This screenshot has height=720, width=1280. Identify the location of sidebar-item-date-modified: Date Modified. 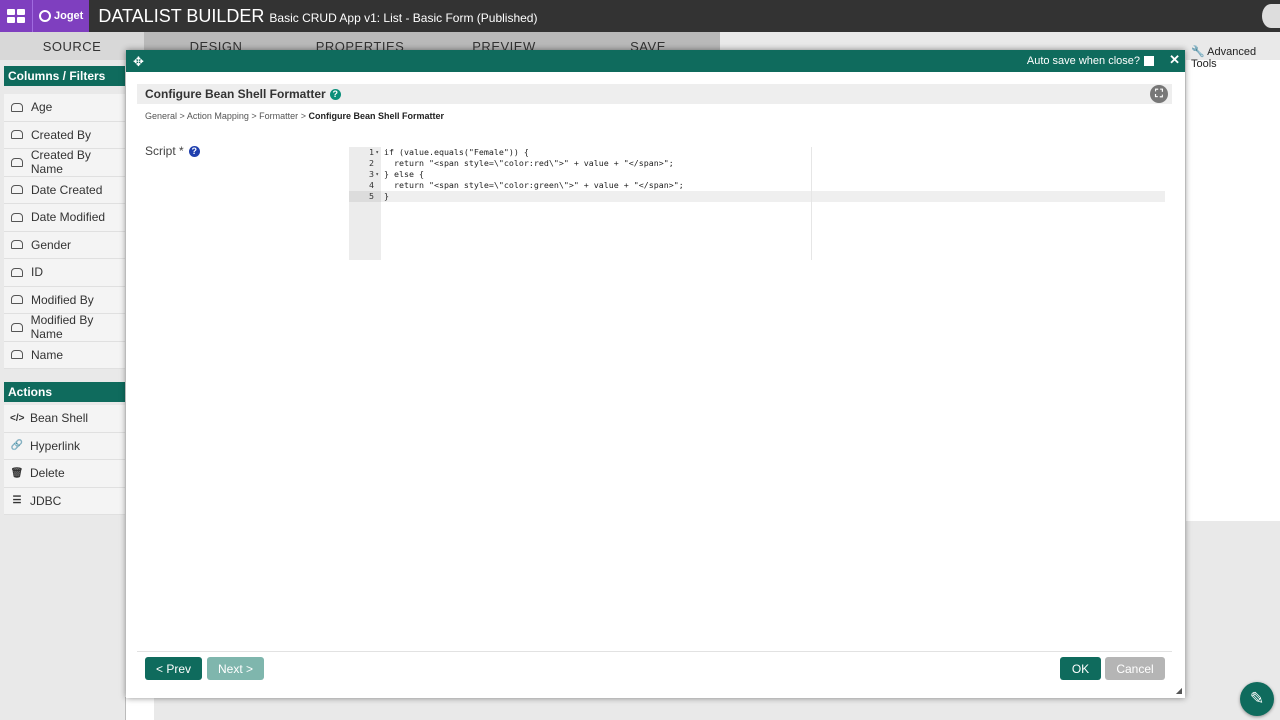
(64, 218).